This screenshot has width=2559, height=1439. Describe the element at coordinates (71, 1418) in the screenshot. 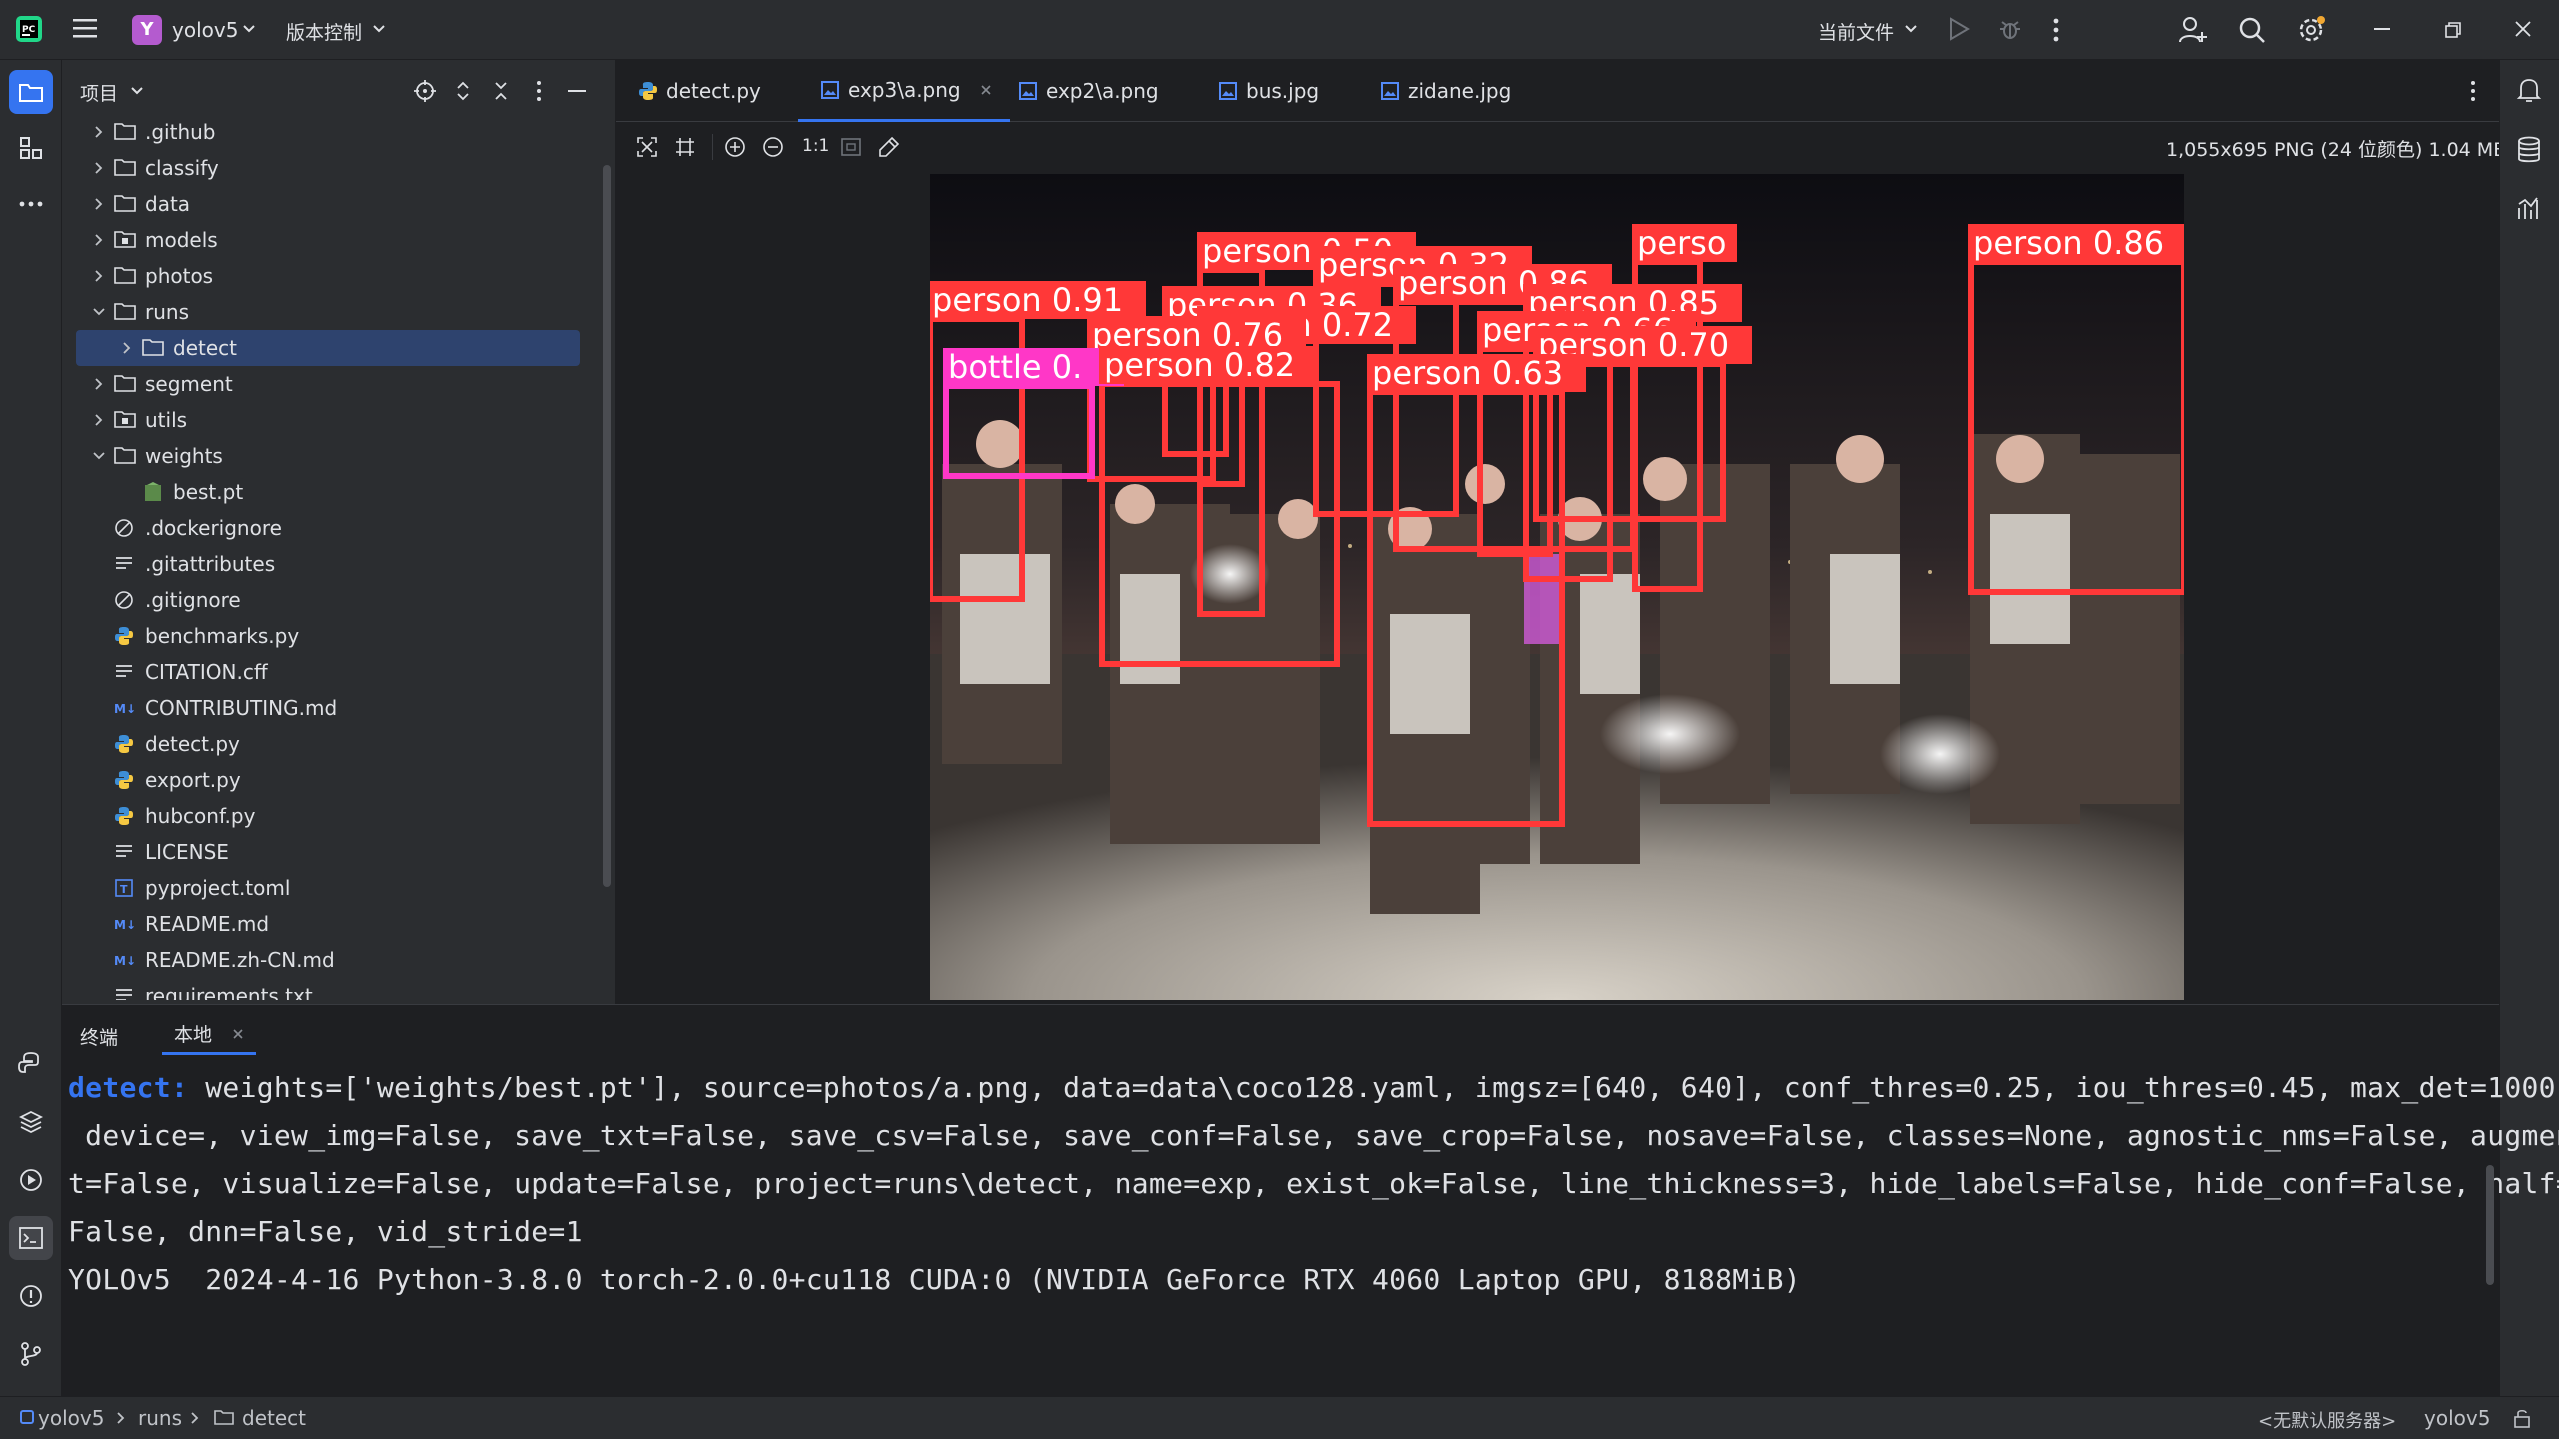

I see `breadcrumb-project: yolov5` at that location.